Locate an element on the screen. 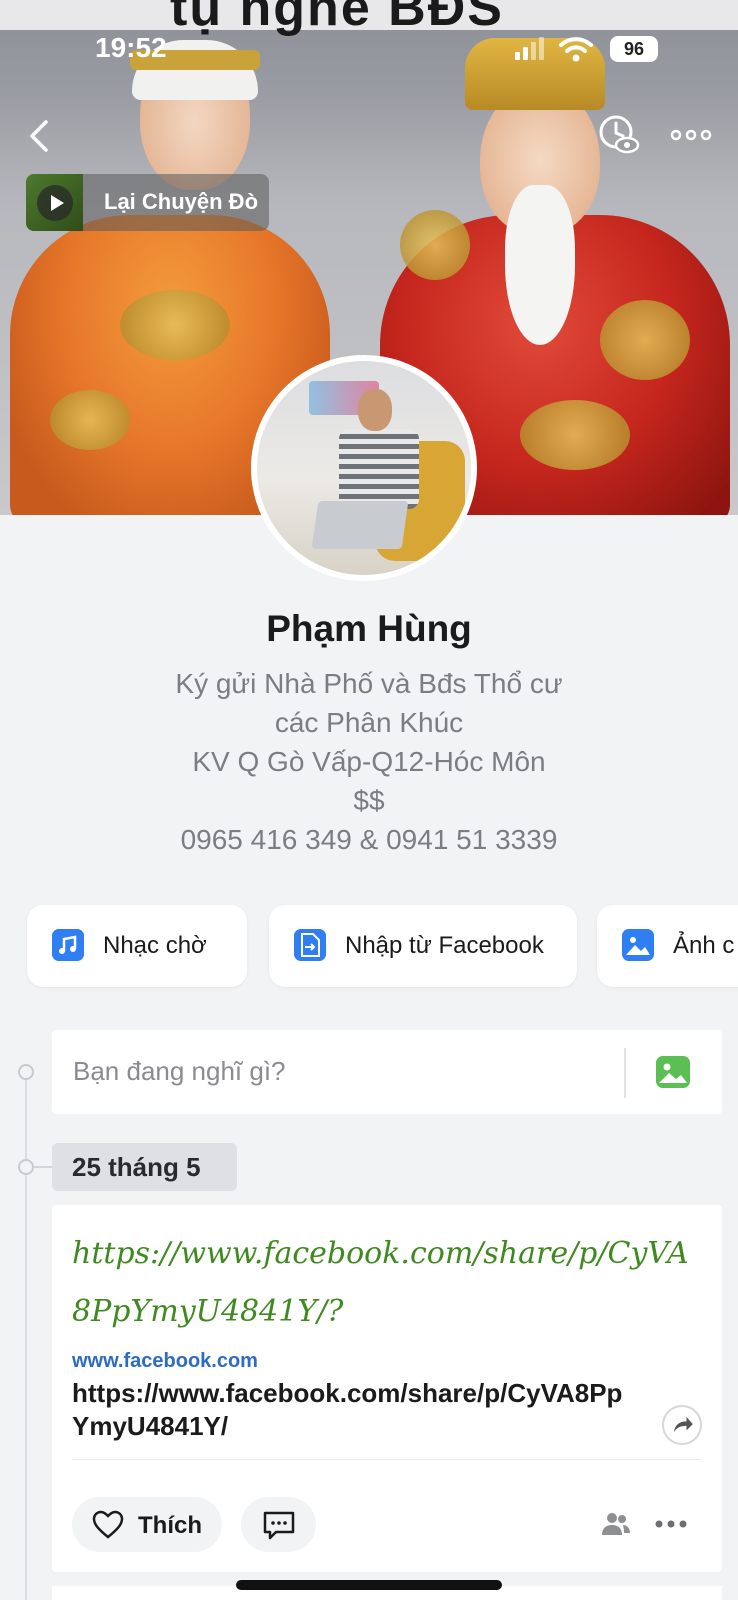  comment-icon is located at coordinates (279, 1525).